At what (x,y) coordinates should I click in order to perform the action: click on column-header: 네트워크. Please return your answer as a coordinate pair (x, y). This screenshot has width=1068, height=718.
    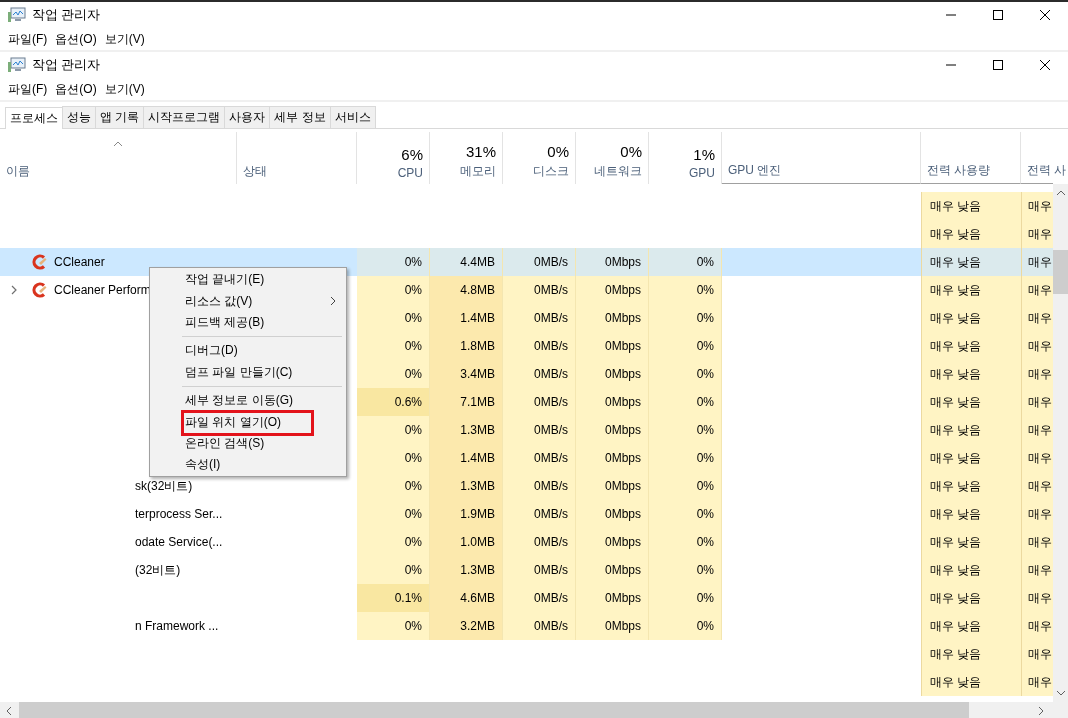
    Looking at the image, I should click on (618, 171).